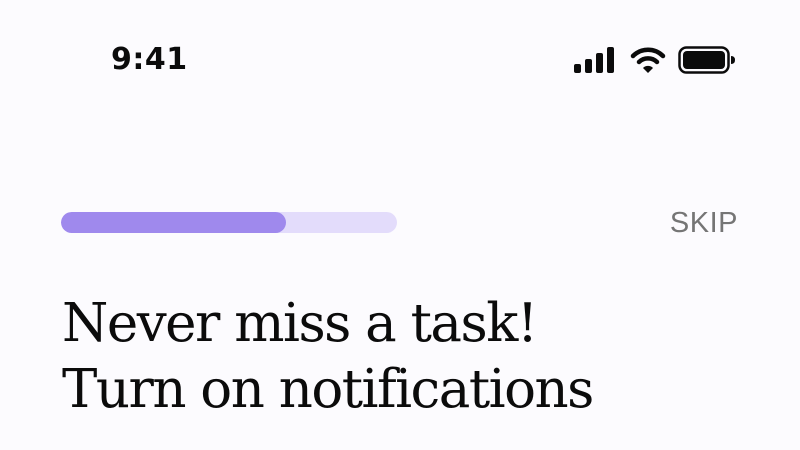 Image resolution: width=800 pixels, height=450 pixels. I want to click on signal-icon, so click(595, 60).